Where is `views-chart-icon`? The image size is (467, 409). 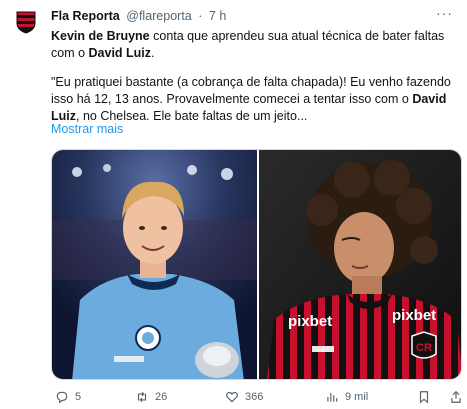 views-chart-icon is located at coordinates (332, 397).